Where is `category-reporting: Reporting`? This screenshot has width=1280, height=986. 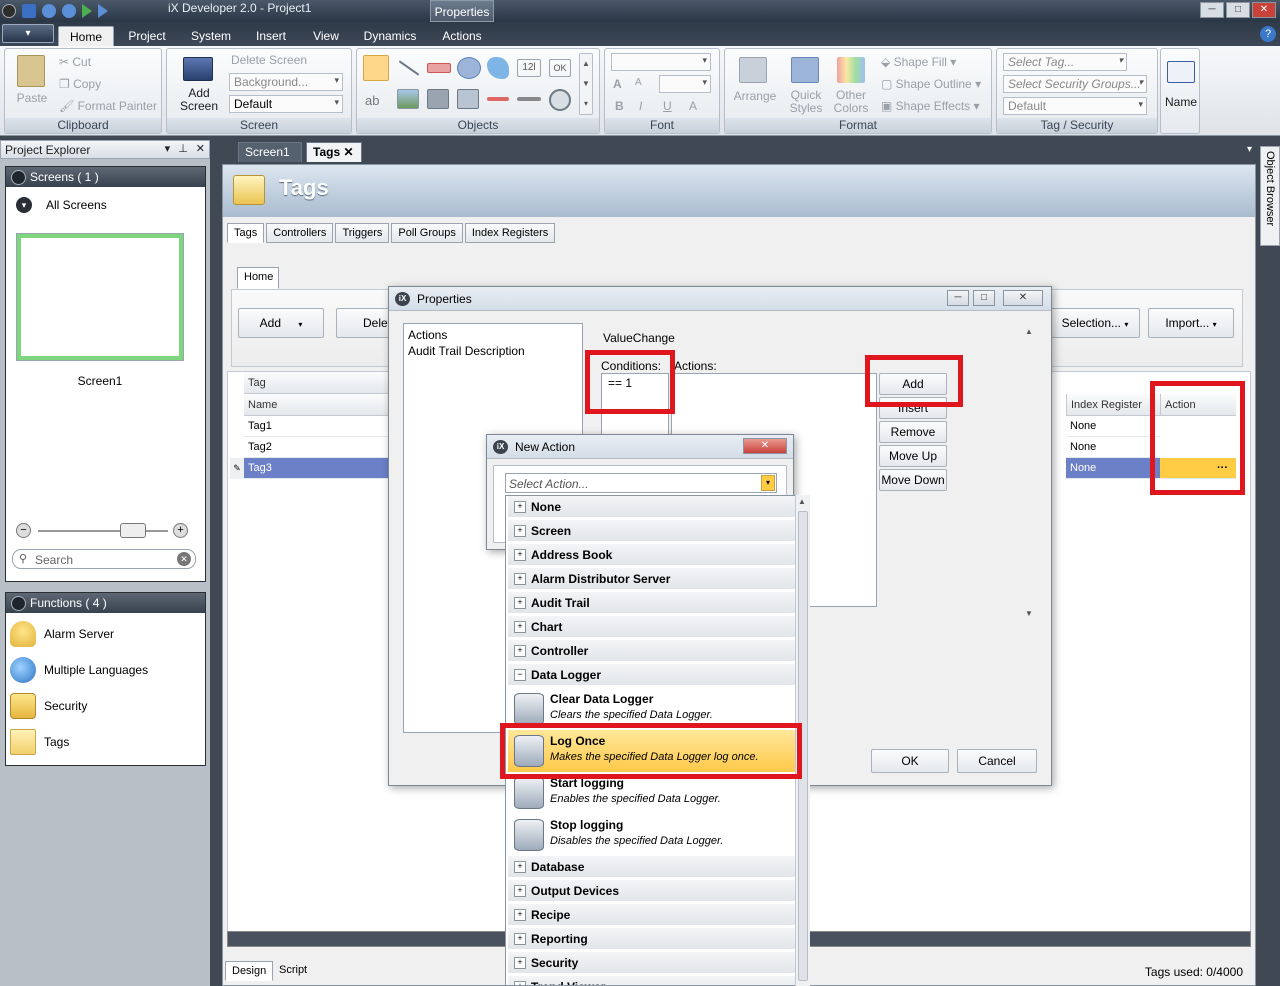
category-reporting: Reporting is located at coordinates (651, 939).